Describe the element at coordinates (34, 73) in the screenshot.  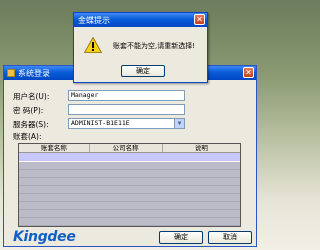
I see `login-title: 系统登录` at that location.